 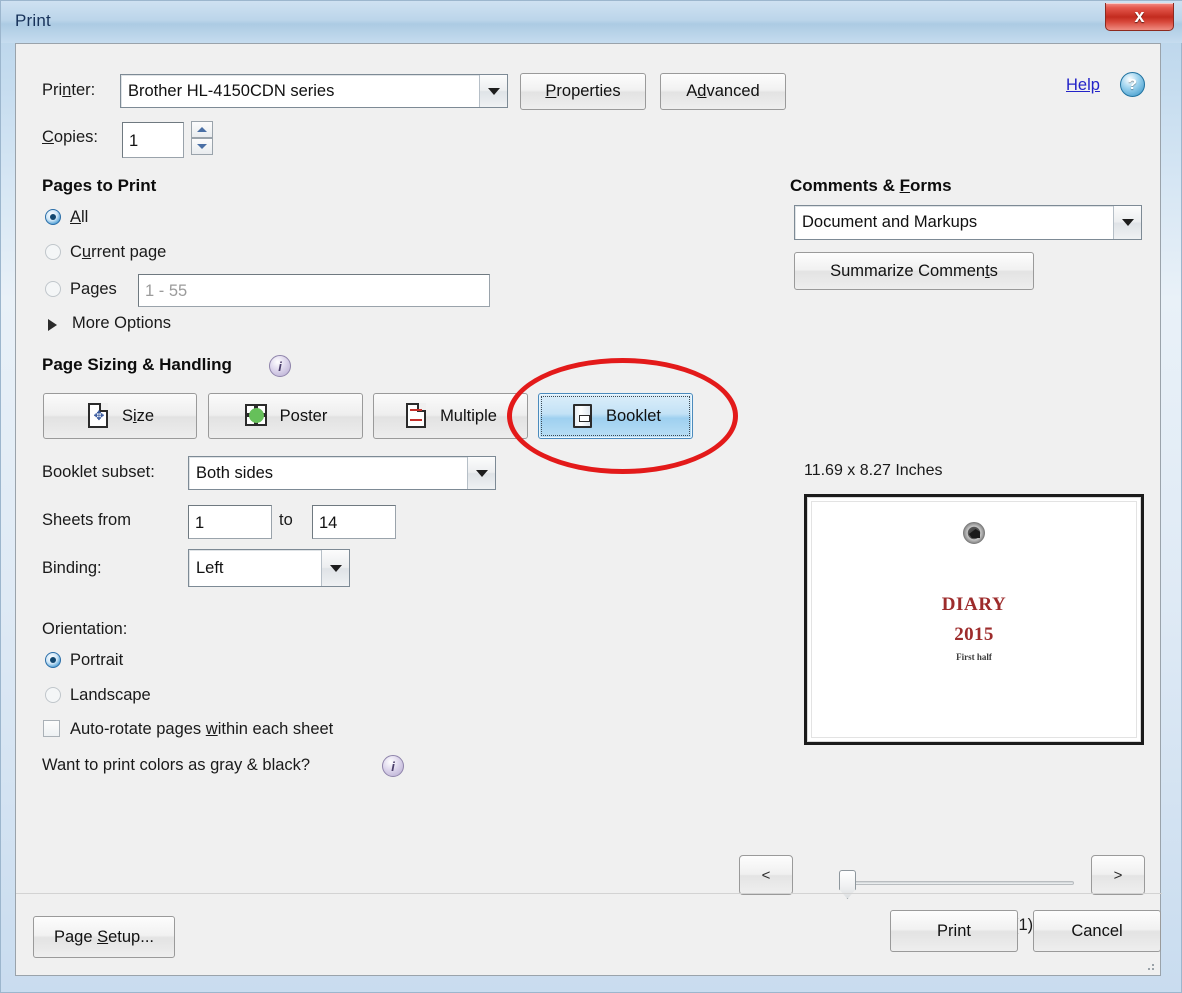 What do you see at coordinates (210, 567) in the screenshot?
I see `binding-value: Left` at bounding box center [210, 567].